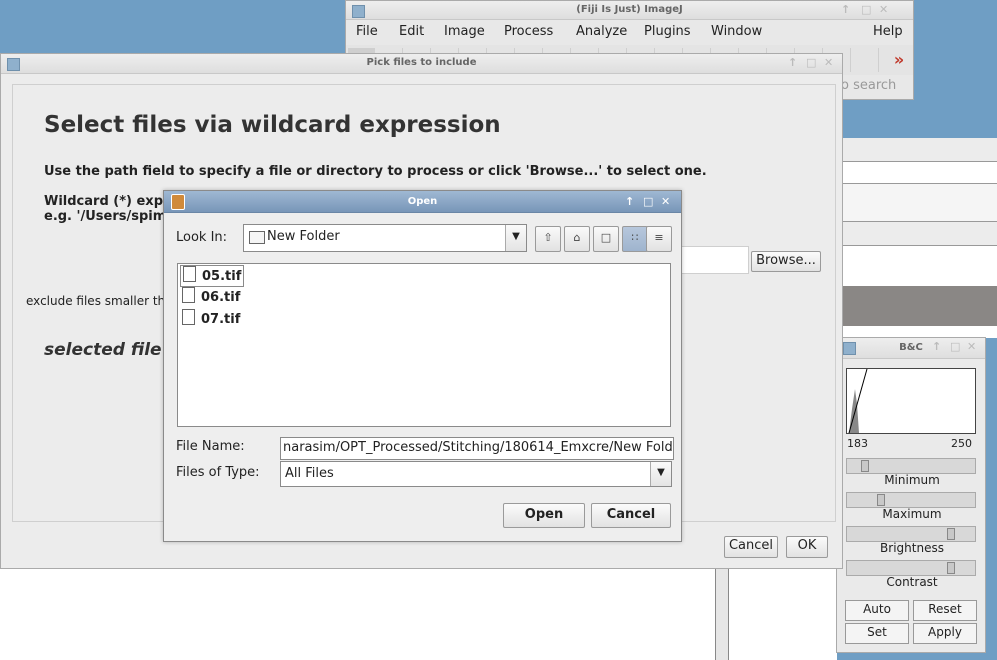 The height and width of the screenshot is (660, 997). Describe the element at coordinates (629, 10) in the screenshot. I see `imagej-titlebar: (Fiji Is Just) ImageJ ↑ □ ✕` at that location.